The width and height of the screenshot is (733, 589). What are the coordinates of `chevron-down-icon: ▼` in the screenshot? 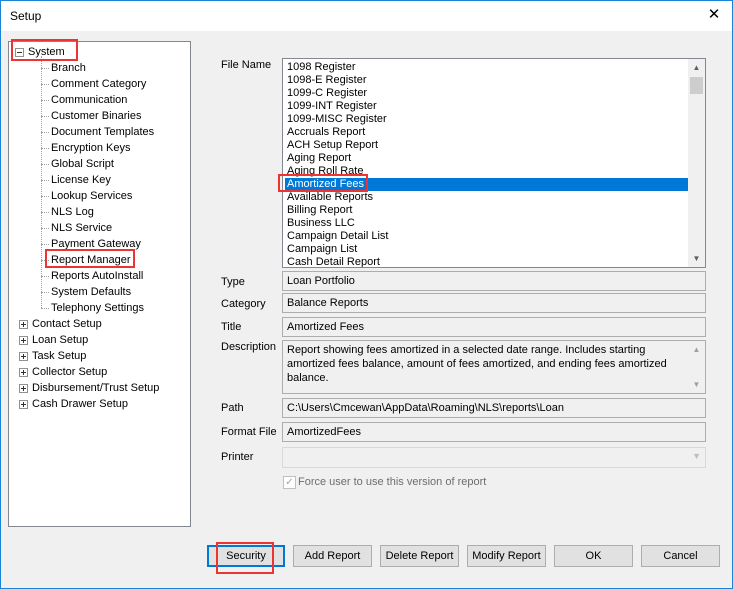 It's located at (696, 456).